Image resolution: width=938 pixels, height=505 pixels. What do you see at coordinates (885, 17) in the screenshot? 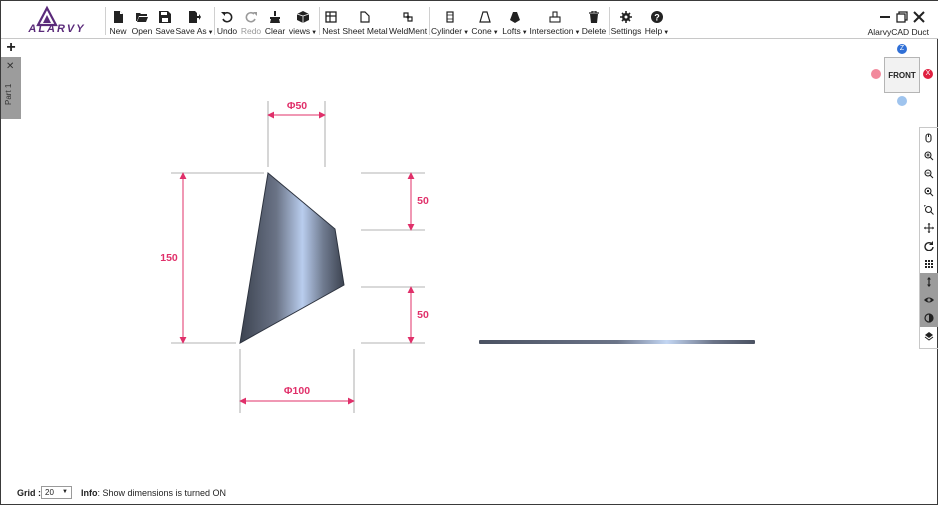
I see `minimize-icon` at bounding box center [885, 17].